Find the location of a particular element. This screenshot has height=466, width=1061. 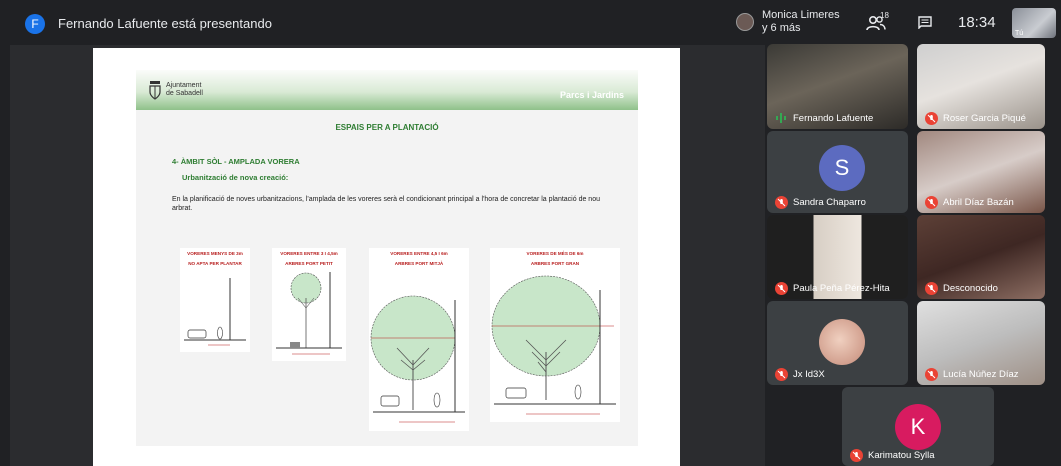

diagram-caption-2: VORERES ENTRE 3 I 4,5m is located at coordinates (309, 253).